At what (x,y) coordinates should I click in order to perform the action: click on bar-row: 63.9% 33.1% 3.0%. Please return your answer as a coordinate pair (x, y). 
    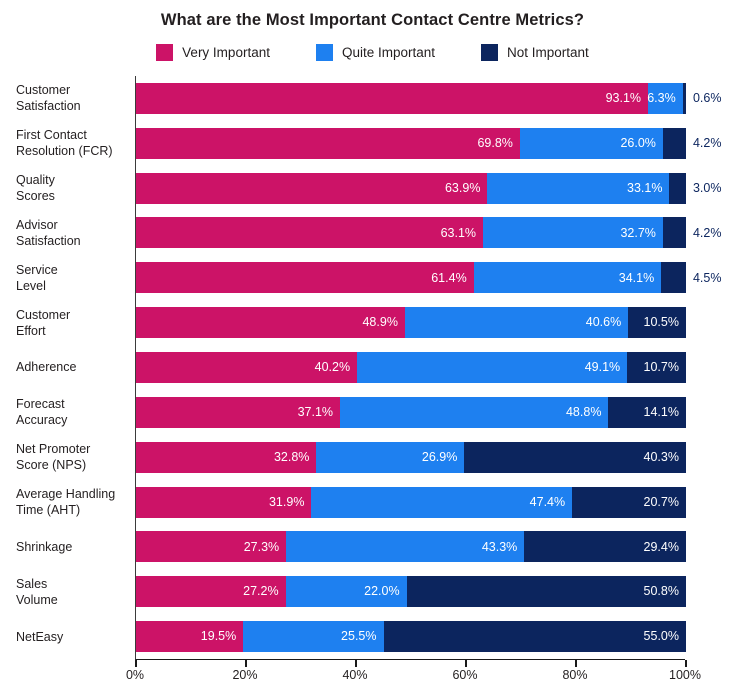
    Looking at the image, I should click on (428, 188).